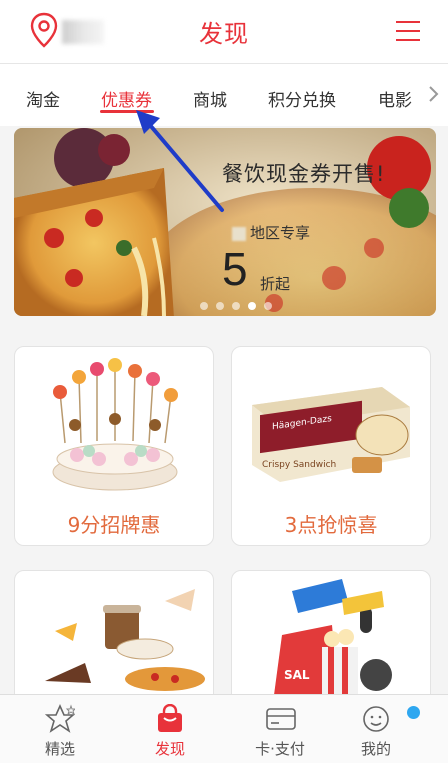 The height and width of the screenshot is (763, 448). What do you see at coordinates (331, 434) in the screenshot?
I see `ice-cream-box-image: Häagen-Dazs Crispy Sandwich` at bounding box center [331, 434].